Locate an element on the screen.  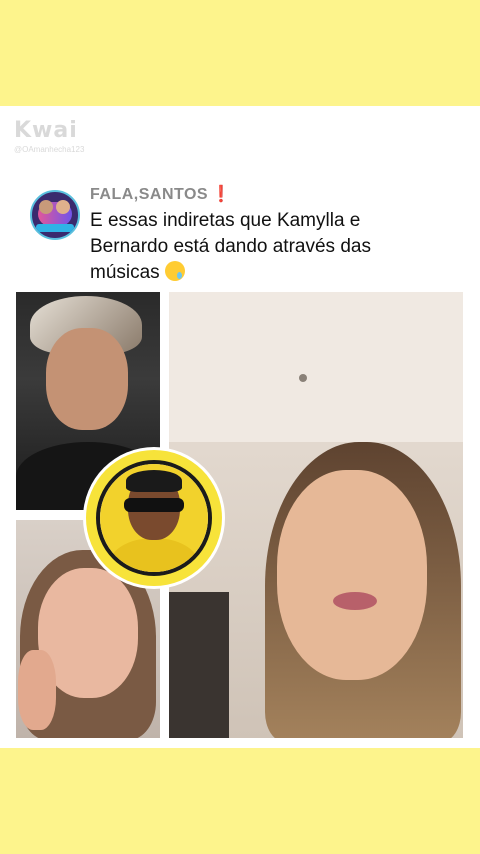
top-band is located at coordinates (240, 53).